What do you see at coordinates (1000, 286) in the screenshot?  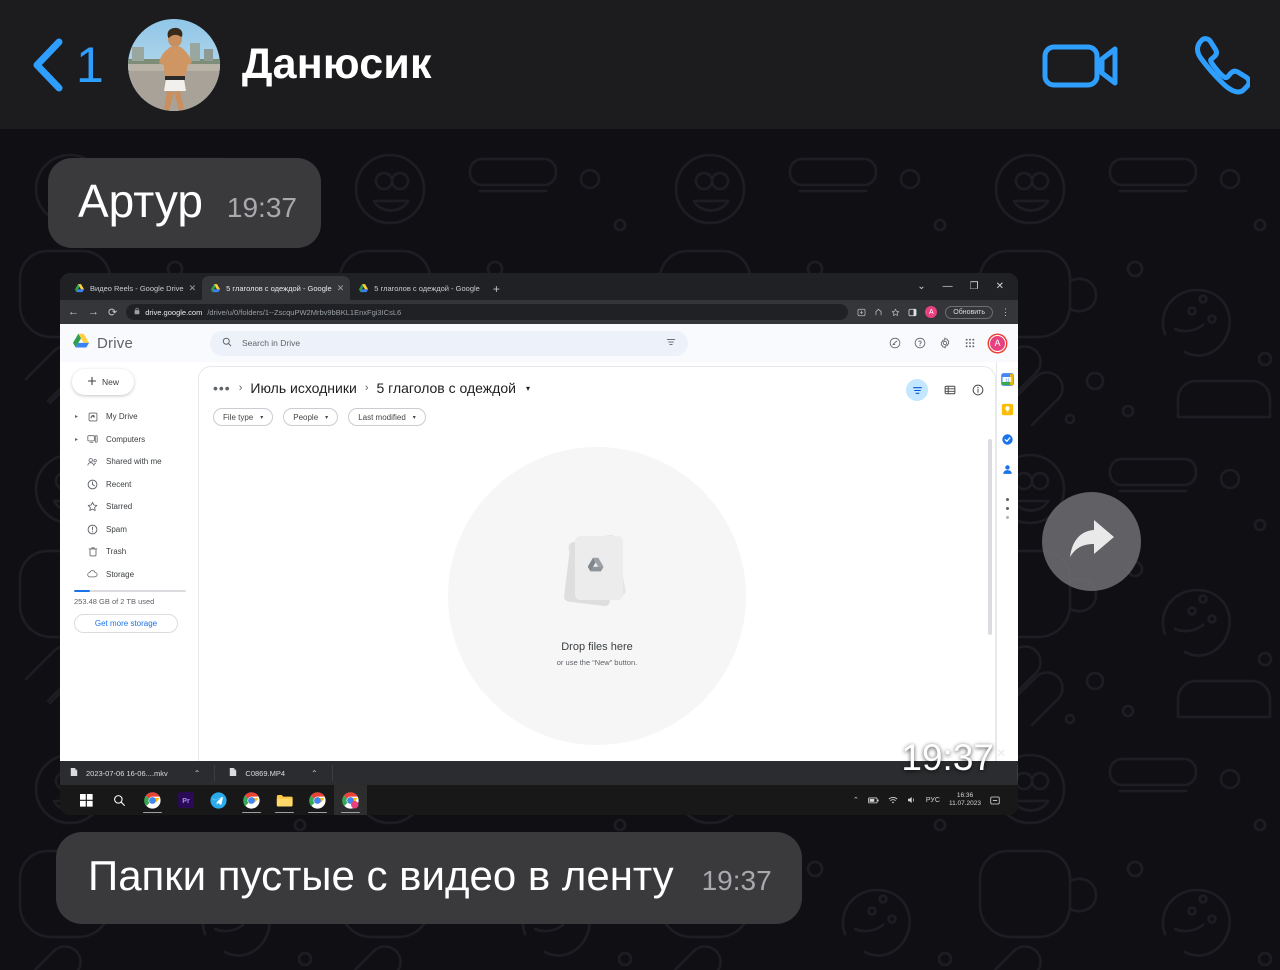 I see `close-window-button: ✕` at bounding box center [1000, 286].